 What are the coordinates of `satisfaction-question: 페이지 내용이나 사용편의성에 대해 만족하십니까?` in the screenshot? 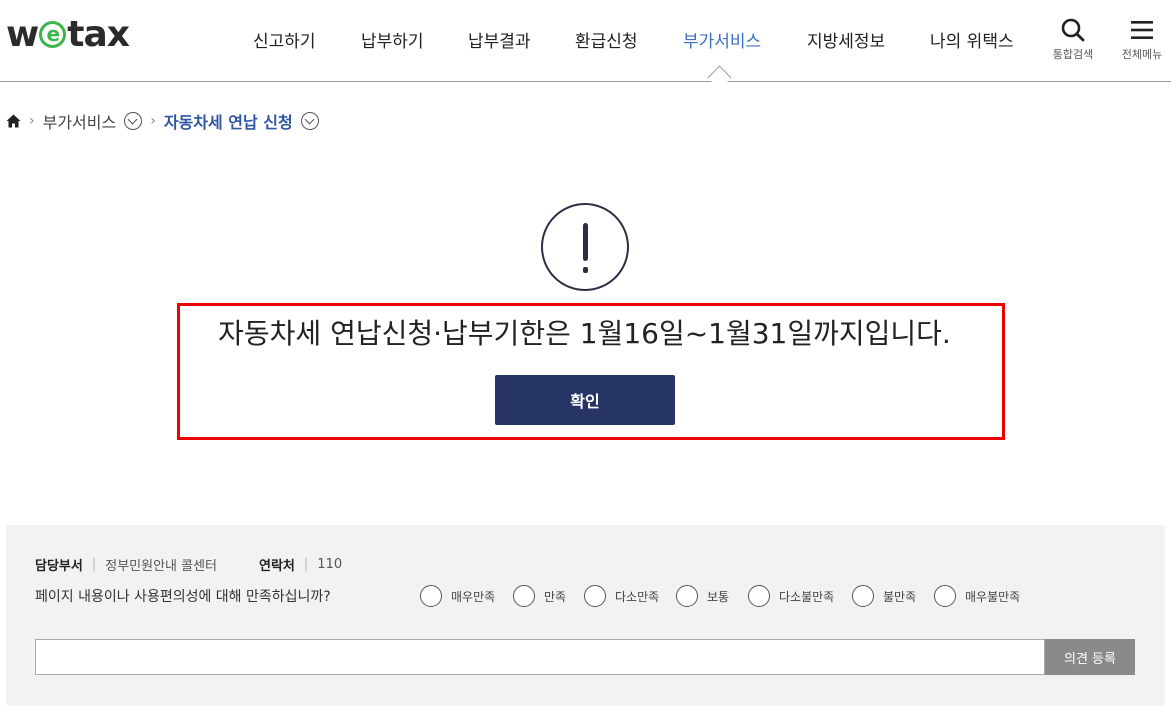 It's located at (183, 597).